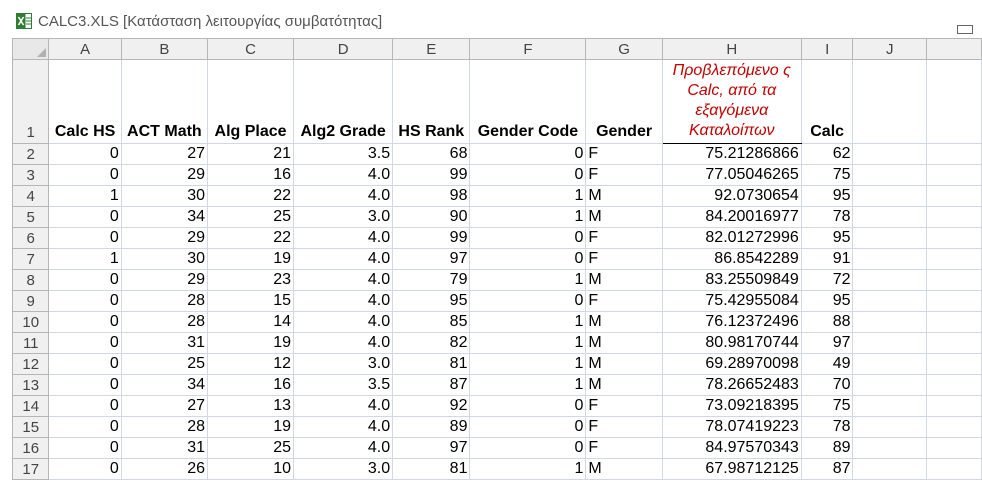  What do you see at coordinates (827, 469) in the screenshot?
I see `cell-i: 87` at bounding box center [827, 469].